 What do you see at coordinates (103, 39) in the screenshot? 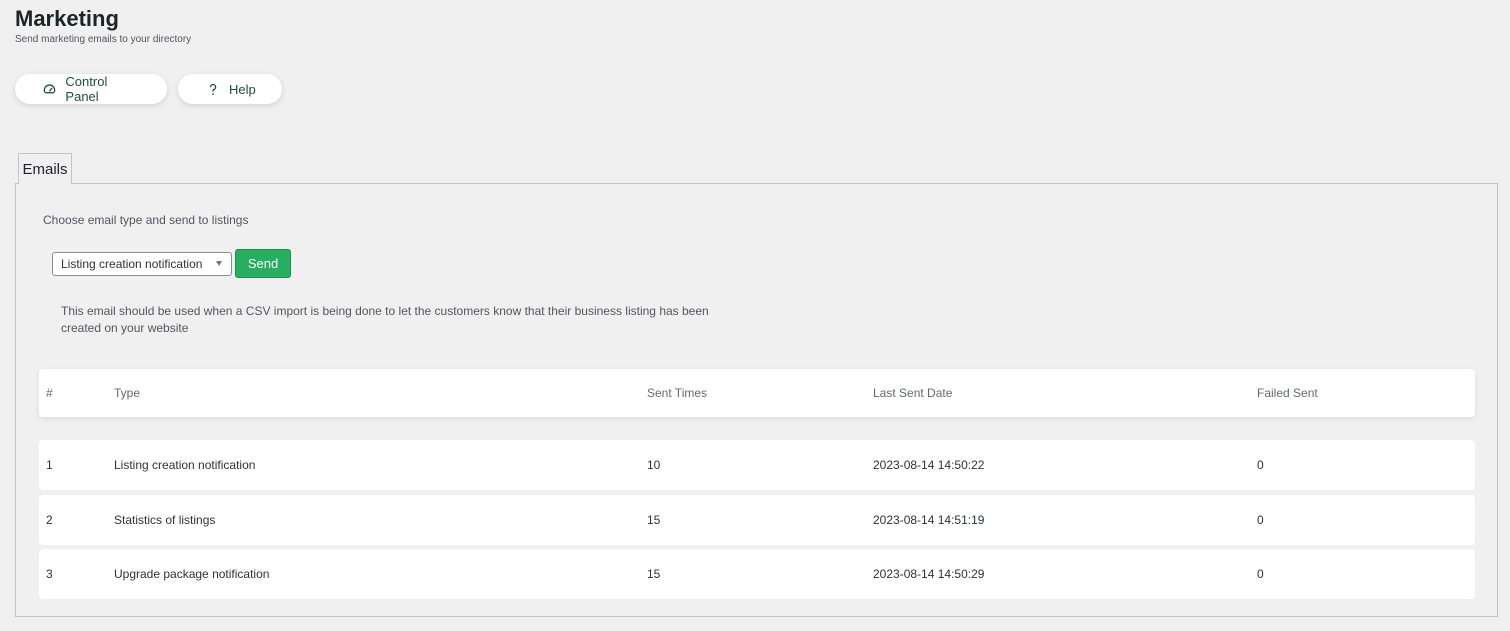
I see `page-subtitle: Send marketing emails to your directory` at bounding box center [103, 39].